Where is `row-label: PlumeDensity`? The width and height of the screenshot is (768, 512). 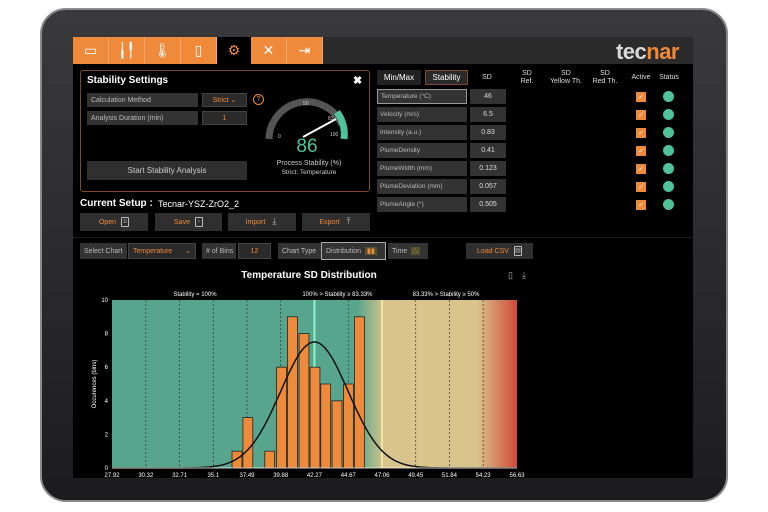 row-label: PlumeDensity is located at coordinates (422, 150).